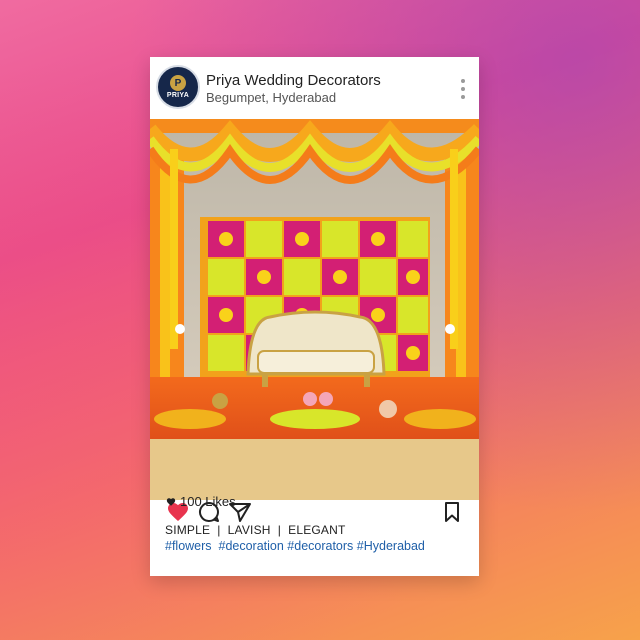  I want to click on avatar: P PRIYA, so click(178, 87).